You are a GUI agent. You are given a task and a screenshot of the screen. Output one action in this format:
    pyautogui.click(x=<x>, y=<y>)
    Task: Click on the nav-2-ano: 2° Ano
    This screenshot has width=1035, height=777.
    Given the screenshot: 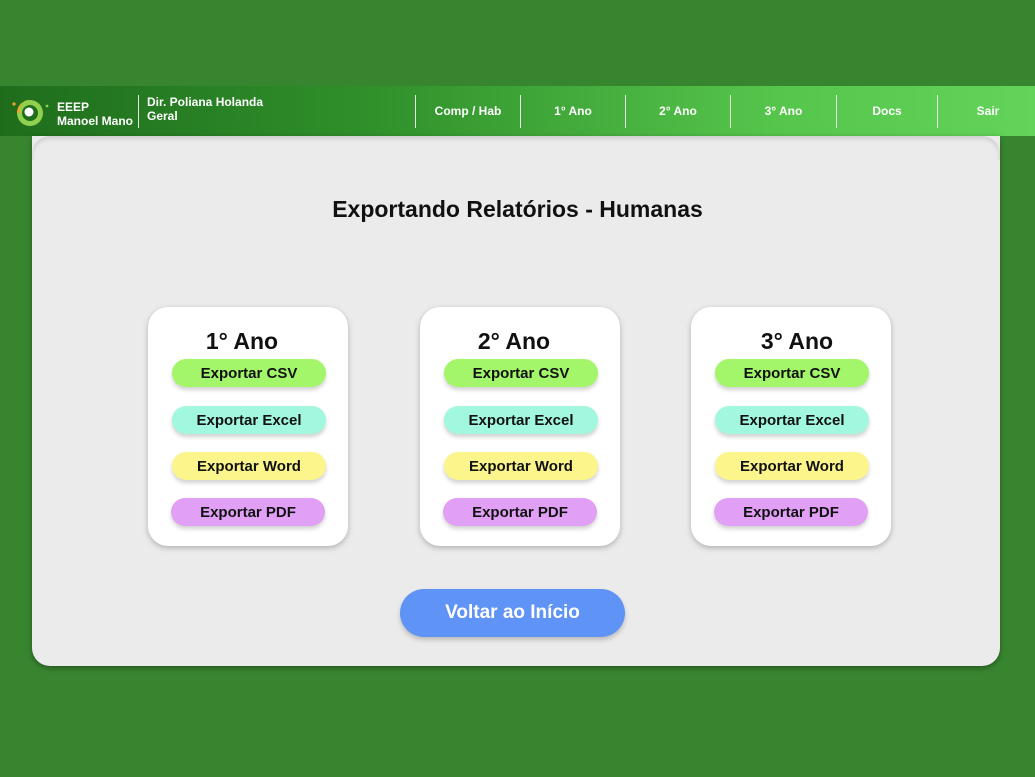 What is the action you would take?
    pyautogui.click(x=678, y=111)
    